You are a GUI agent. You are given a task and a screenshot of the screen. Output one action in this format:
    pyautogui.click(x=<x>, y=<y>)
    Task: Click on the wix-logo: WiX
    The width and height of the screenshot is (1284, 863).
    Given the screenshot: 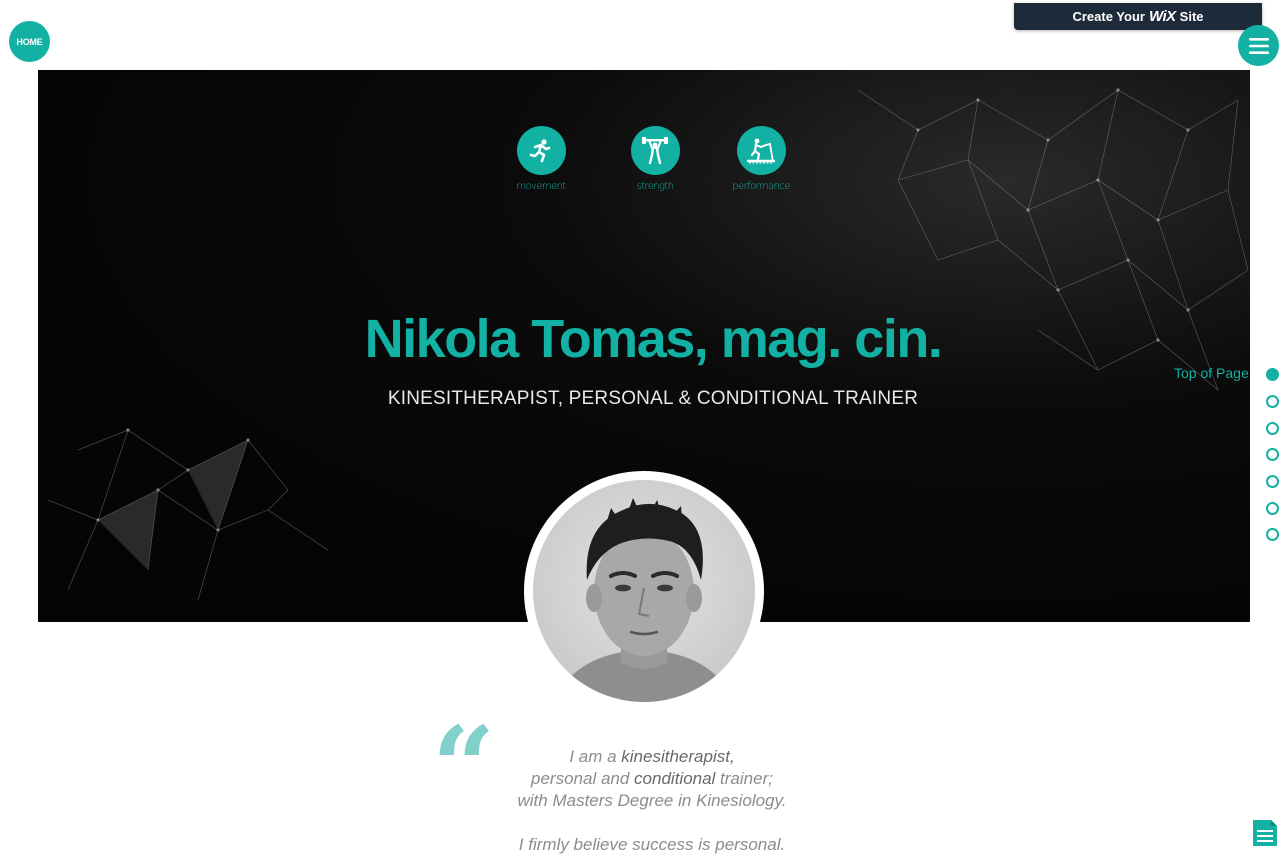 What is the action you would take?
    pyautogui.click(x=1162, y=16)
    